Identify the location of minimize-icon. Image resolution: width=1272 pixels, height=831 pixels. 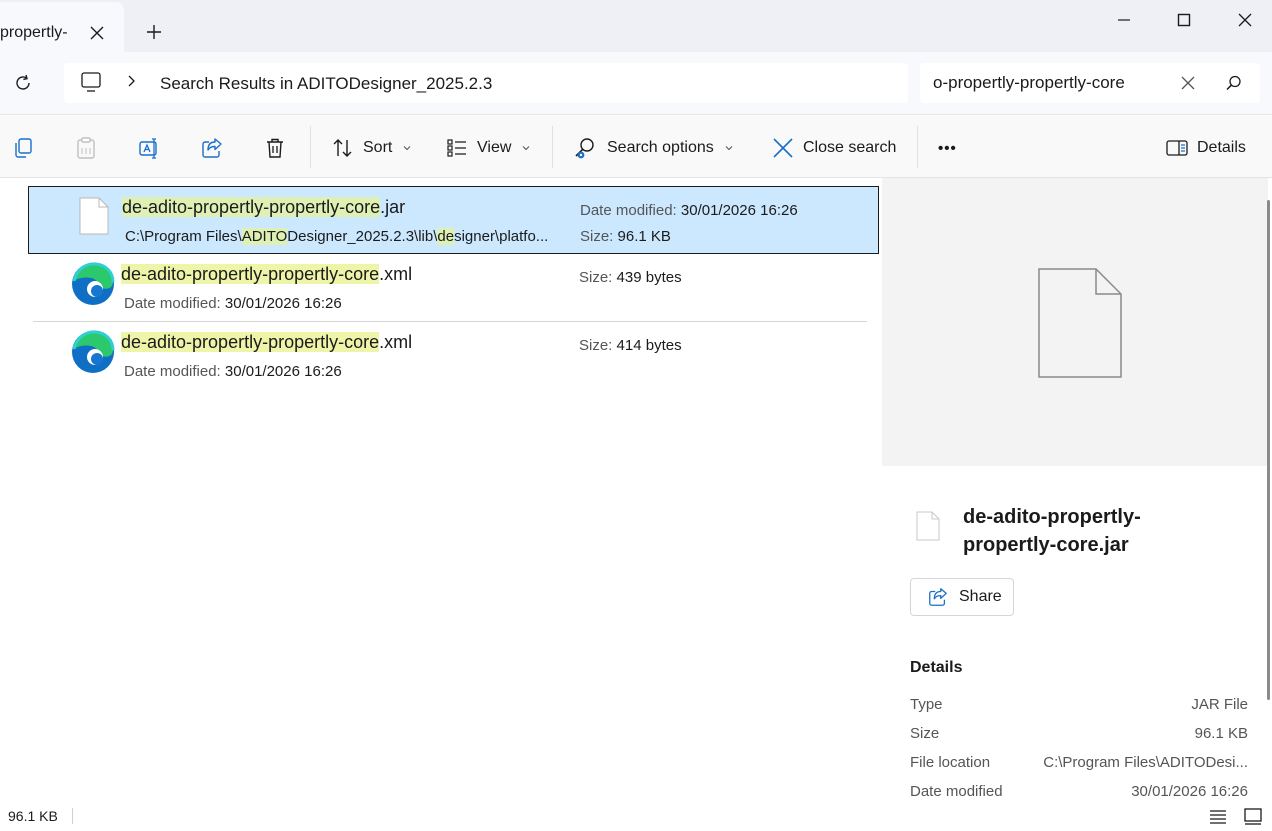
(1124, 20).